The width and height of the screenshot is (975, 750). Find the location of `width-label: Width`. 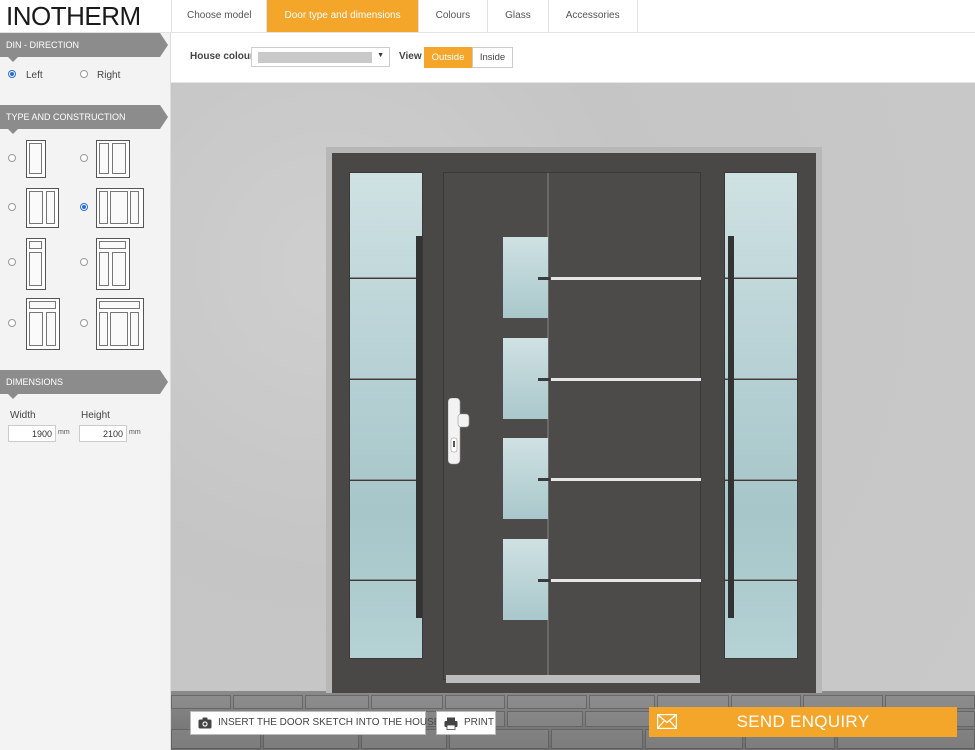

width-label: Width is located at coordinates (23, 415).